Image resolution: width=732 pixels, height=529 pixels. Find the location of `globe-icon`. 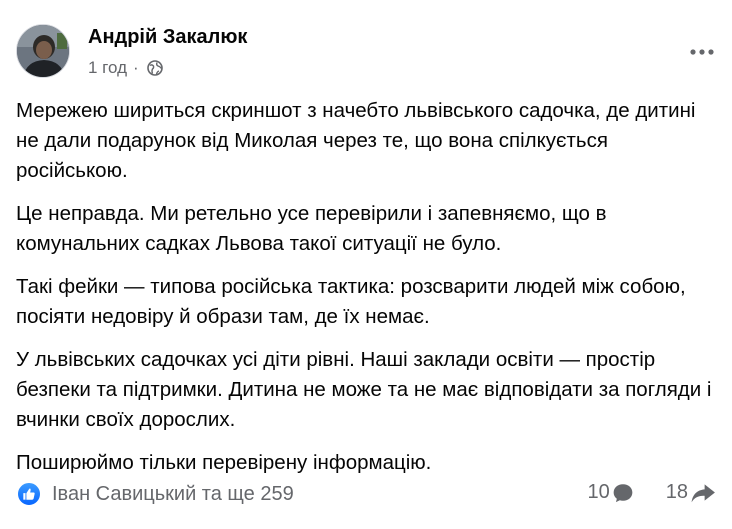

globe-icon is located at coordinates (154, 68).